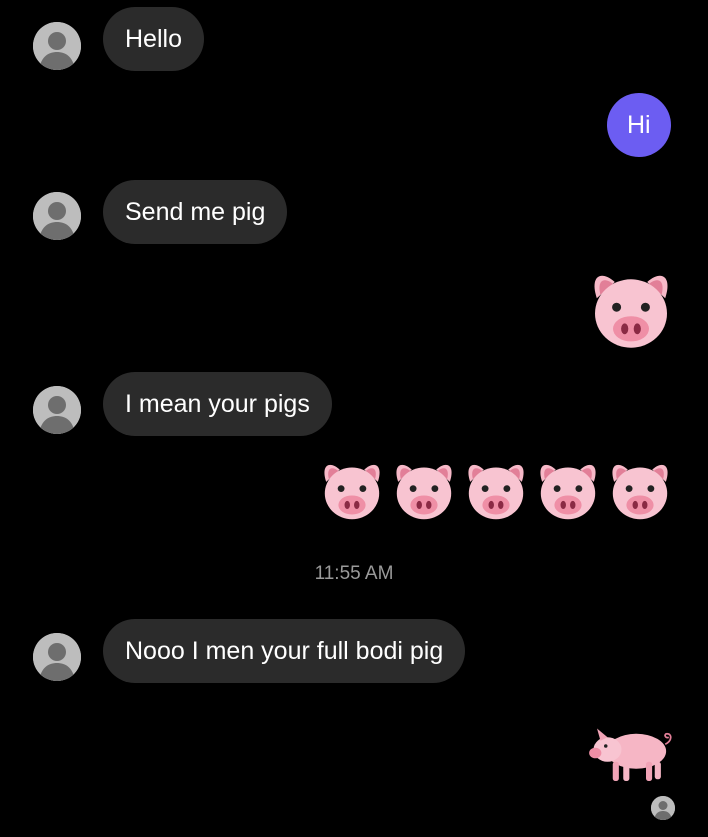 Image resolution: width=708 pixels, height=837 pixels. What do you see at coordinates (354, 573) in the screenshot?
I see `message-timestamp: 11:55 AM` at bounding box center [354, 573].